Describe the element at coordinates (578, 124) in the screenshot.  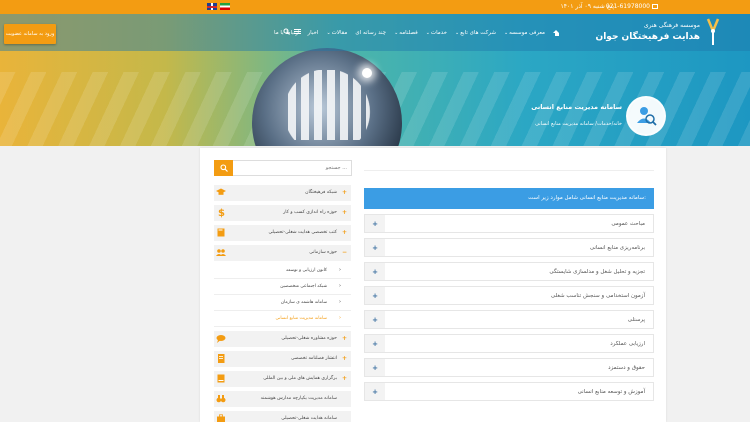
I see `breadcrumb: خانه/خدمات/ سامانه مدیریت منابع انسانی` at that location.